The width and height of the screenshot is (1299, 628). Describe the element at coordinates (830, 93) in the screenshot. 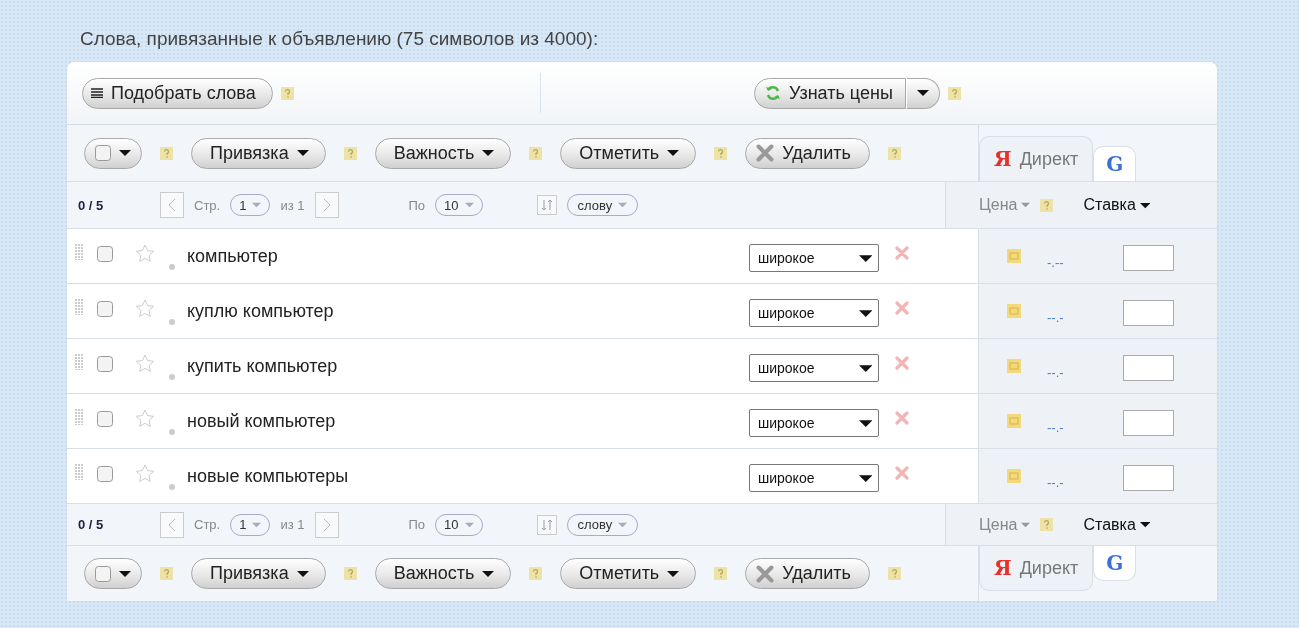

I see `get-prices-button: Узнать цены` at that location.